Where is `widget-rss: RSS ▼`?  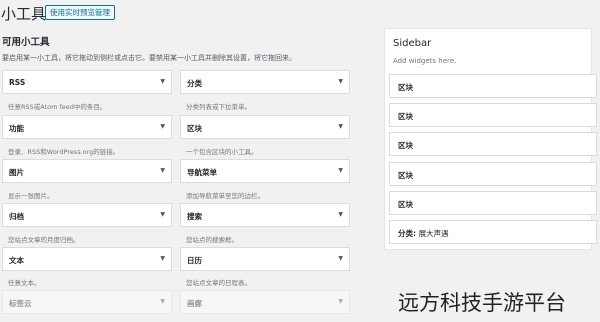
widget-rss: RSS ▼ is located at coordinates (87, 82).